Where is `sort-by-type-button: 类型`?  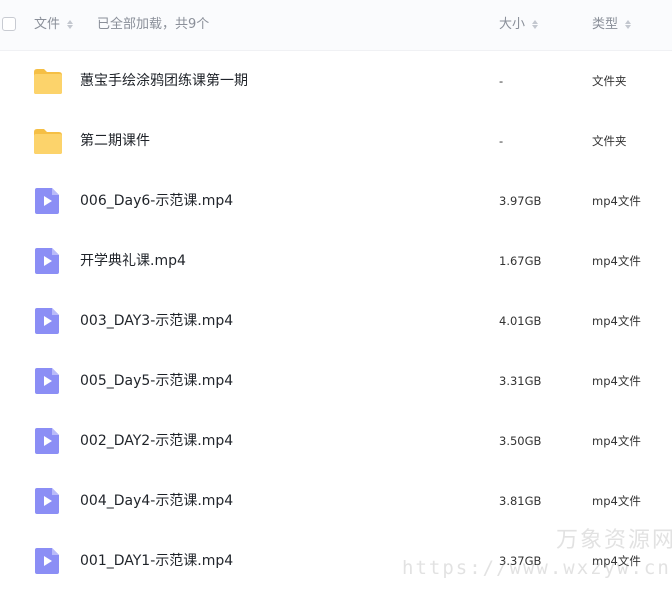
sort-by-type-button: 类型 is located at coordinates (612, 25).